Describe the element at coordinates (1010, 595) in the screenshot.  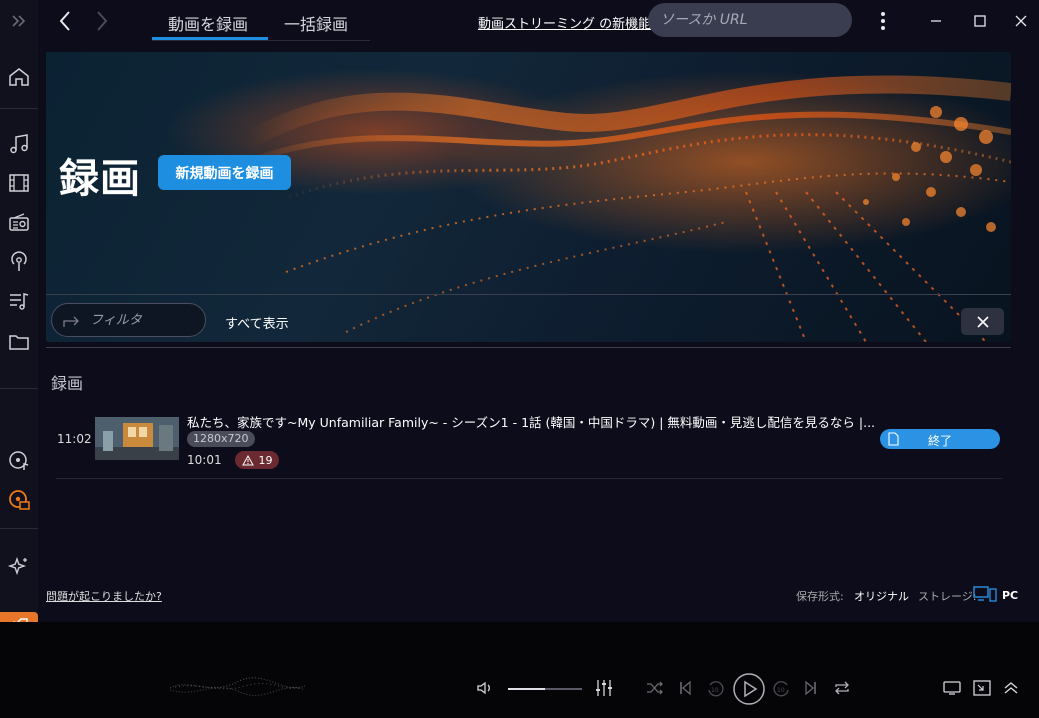
I see `storage-value: PC` at that location.